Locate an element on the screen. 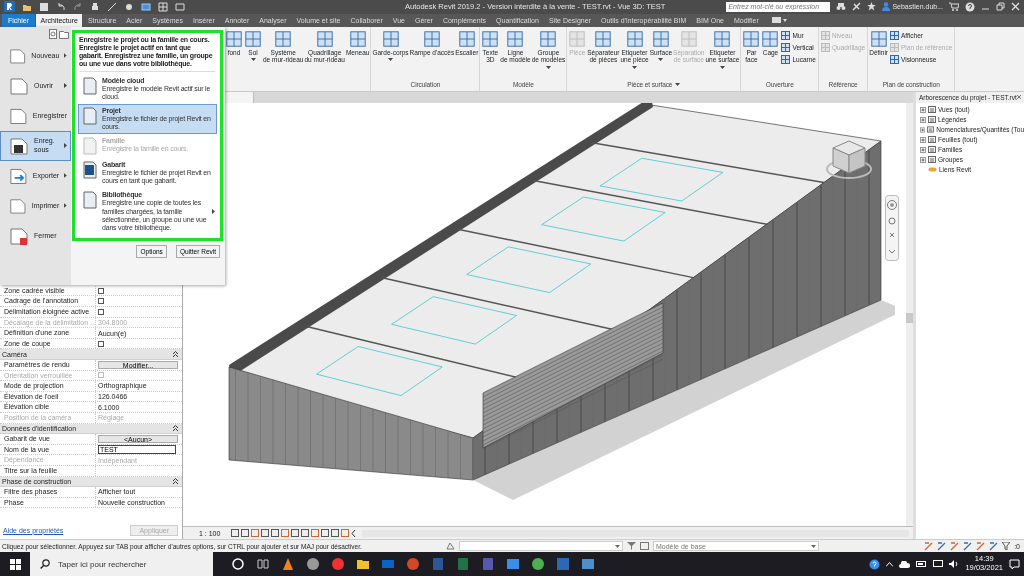  network-icon is located at coordinates (938, 564).